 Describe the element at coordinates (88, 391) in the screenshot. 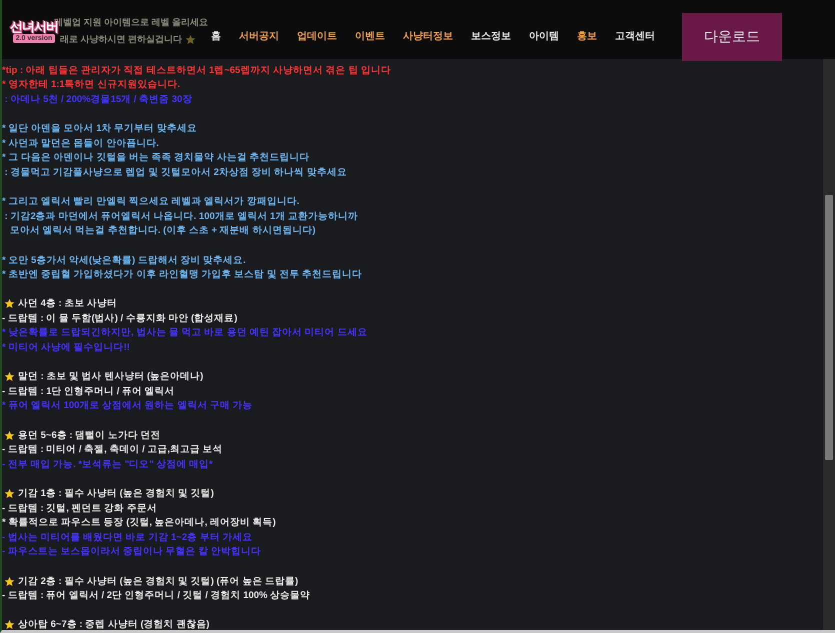

I see `tip-text: - 드랍템 : 1단 인형주머니 / 퓨어 엘릭서` at that location.